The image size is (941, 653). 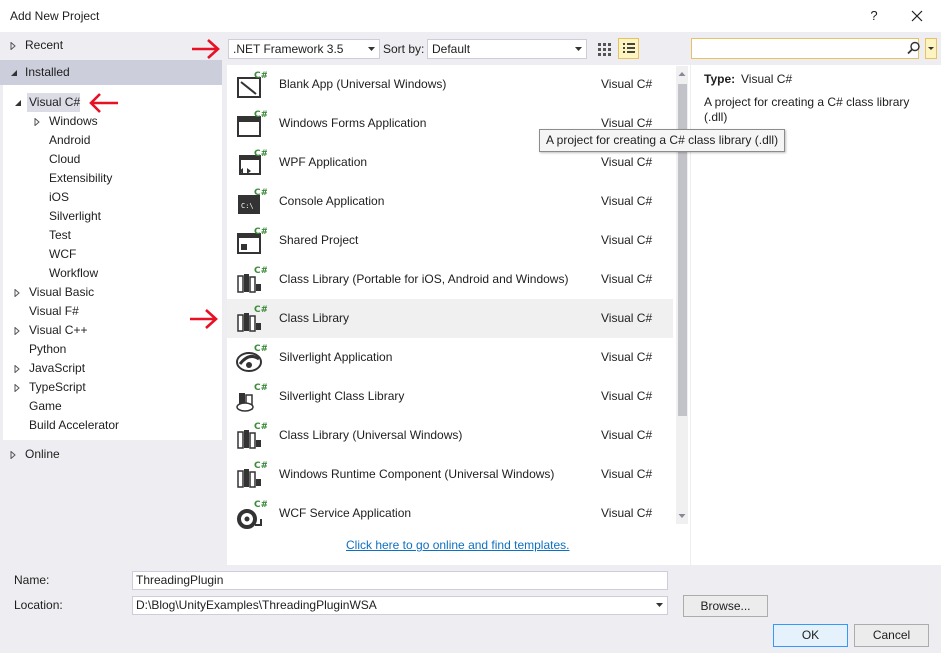 I want to click on template-item: C:\ C# Console Application Visual C#, so click(x=450, y=201).